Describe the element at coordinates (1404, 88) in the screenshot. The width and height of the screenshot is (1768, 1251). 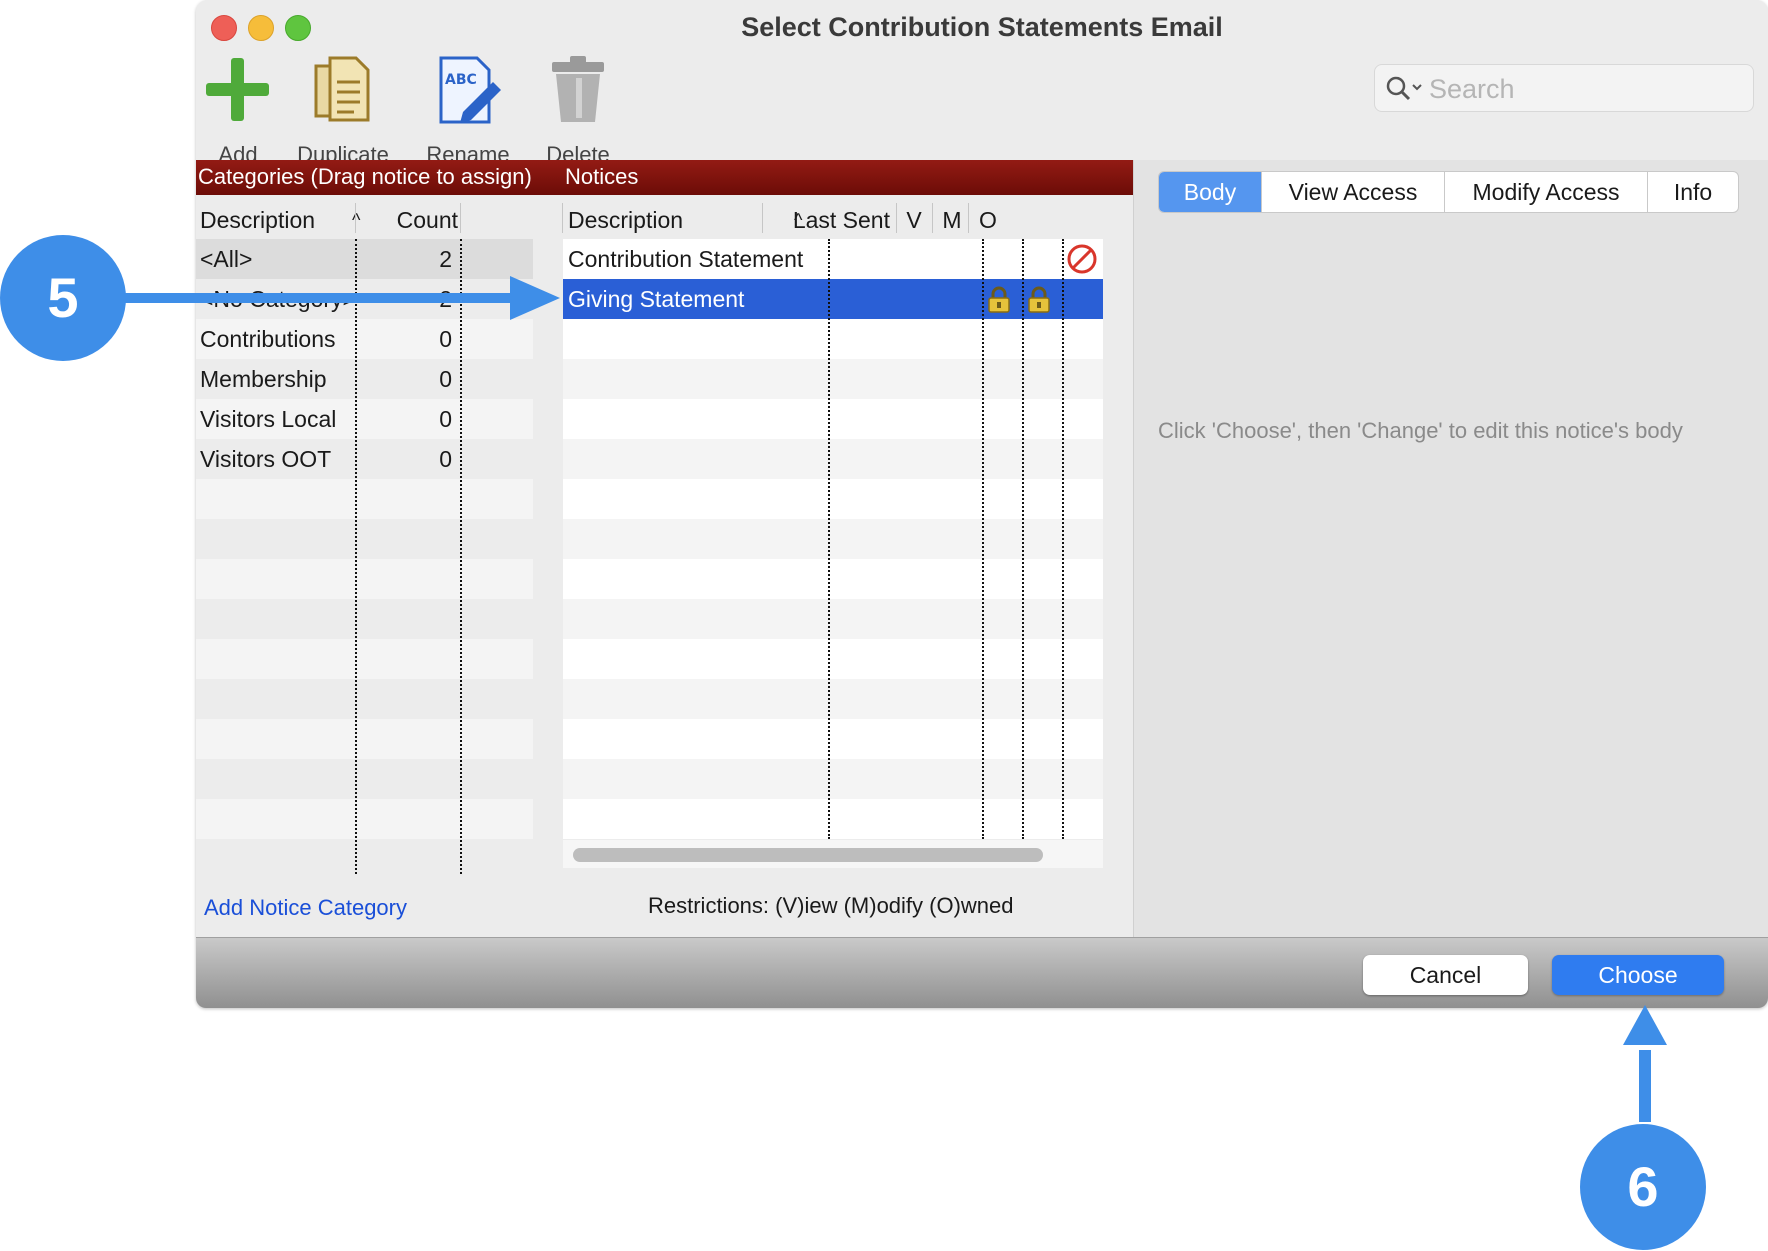
I see `search-icon` at that location.